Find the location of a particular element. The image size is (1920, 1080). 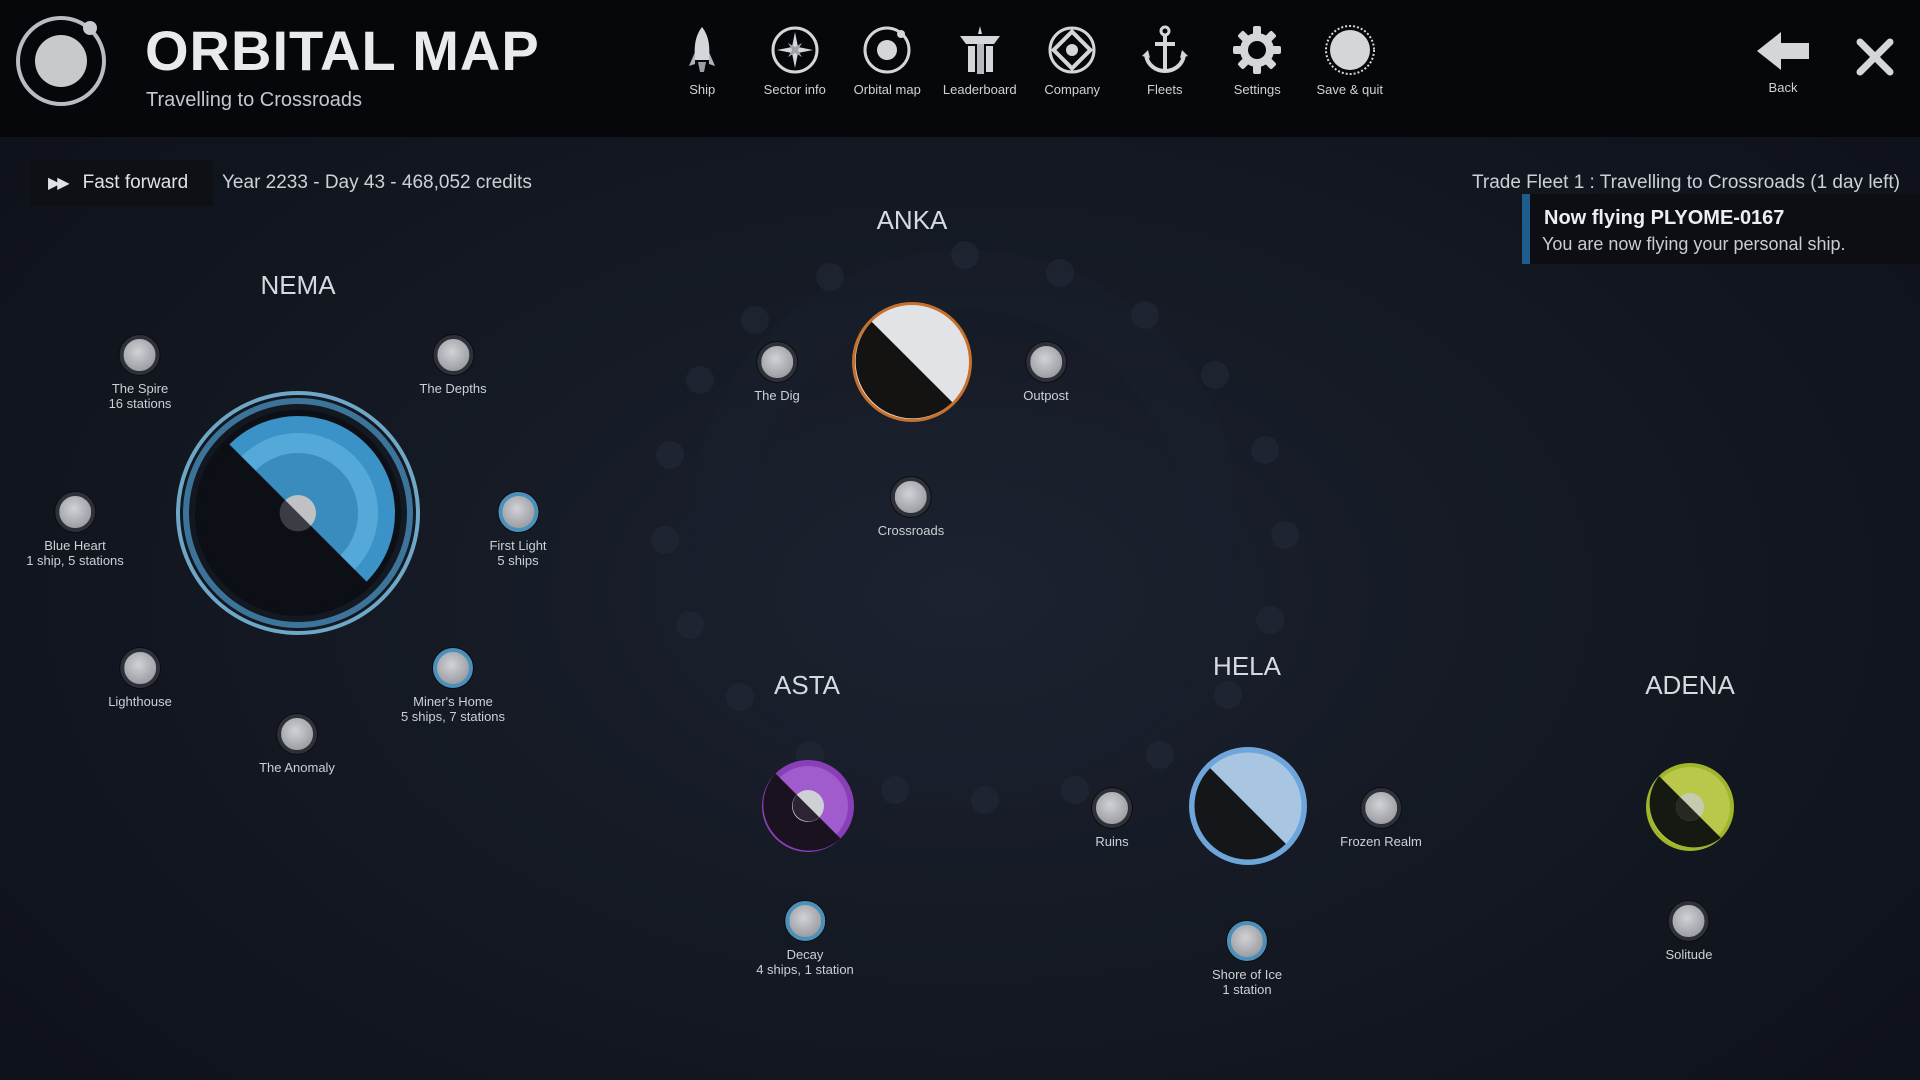

location-frozen-realm: Frozen Realm is located at coordinates (1381, 818).